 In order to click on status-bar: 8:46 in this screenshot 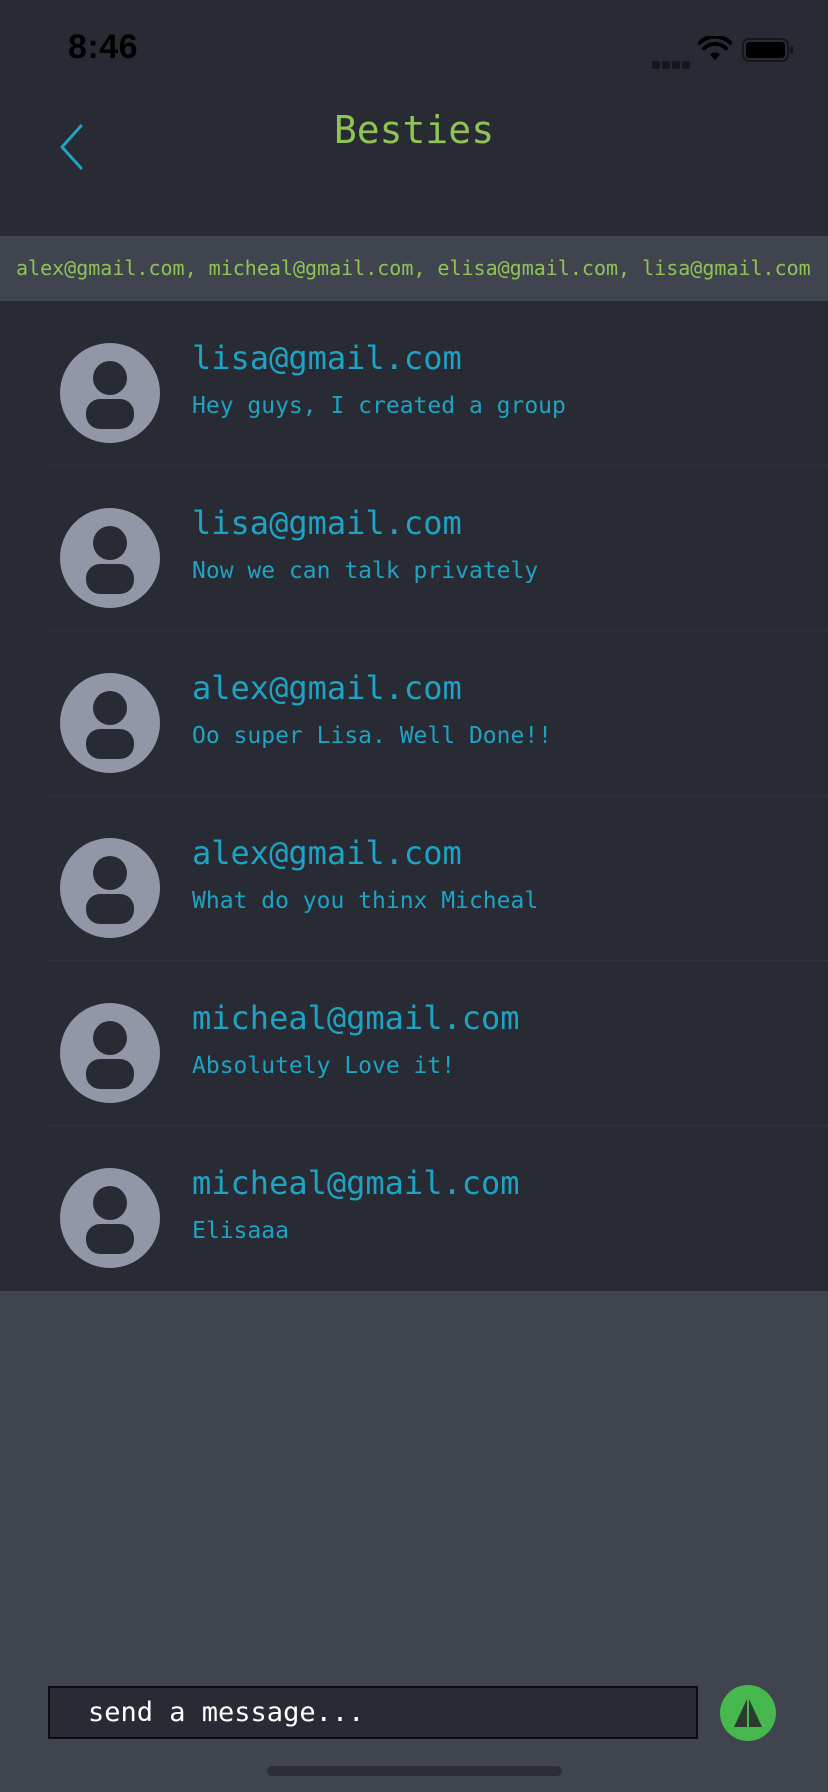, I will do `click(414, 45)`.